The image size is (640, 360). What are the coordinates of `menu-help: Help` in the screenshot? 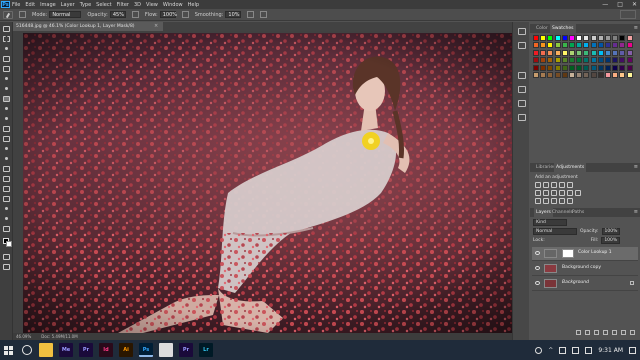 It's located at (193, 5).